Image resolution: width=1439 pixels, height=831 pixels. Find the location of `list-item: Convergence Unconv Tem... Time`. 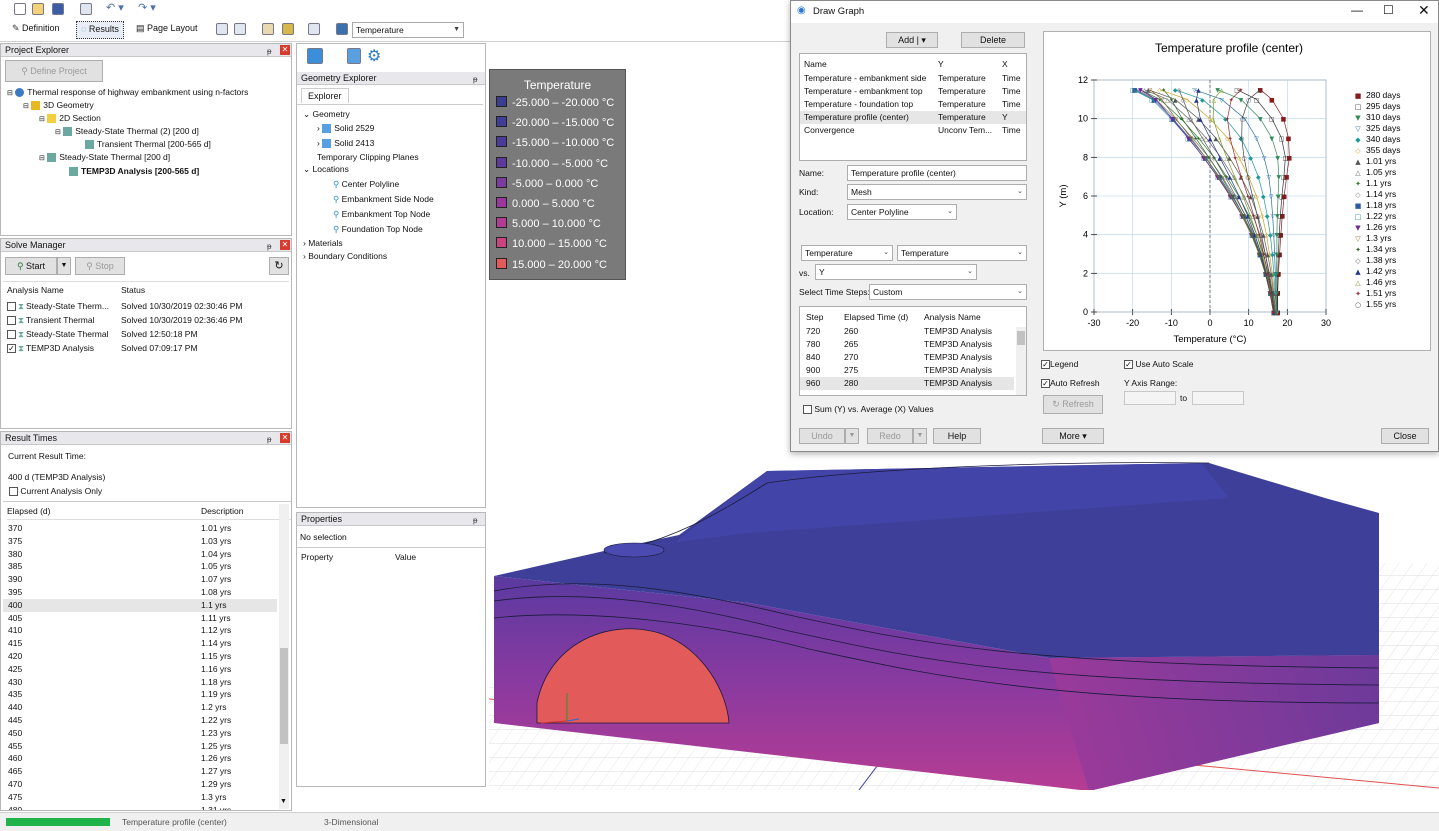

list-item: Convergence Unconv Tem... Time is located at coordinates (913, 130).